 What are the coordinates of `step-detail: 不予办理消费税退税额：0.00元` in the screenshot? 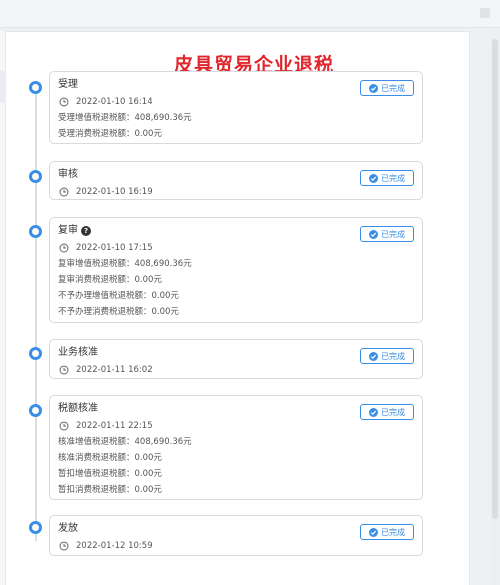 It's located at (118, 312).